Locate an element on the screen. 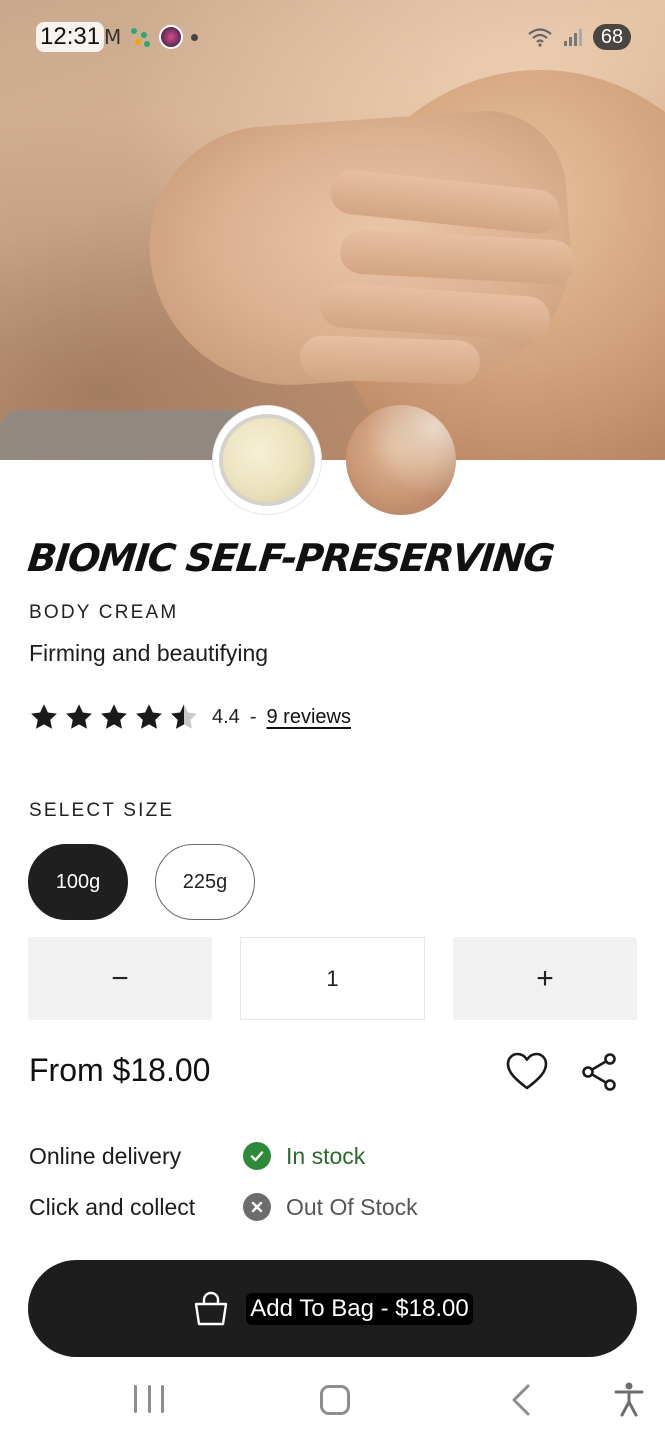  heart-icon is located at coordinates (527, 1072).